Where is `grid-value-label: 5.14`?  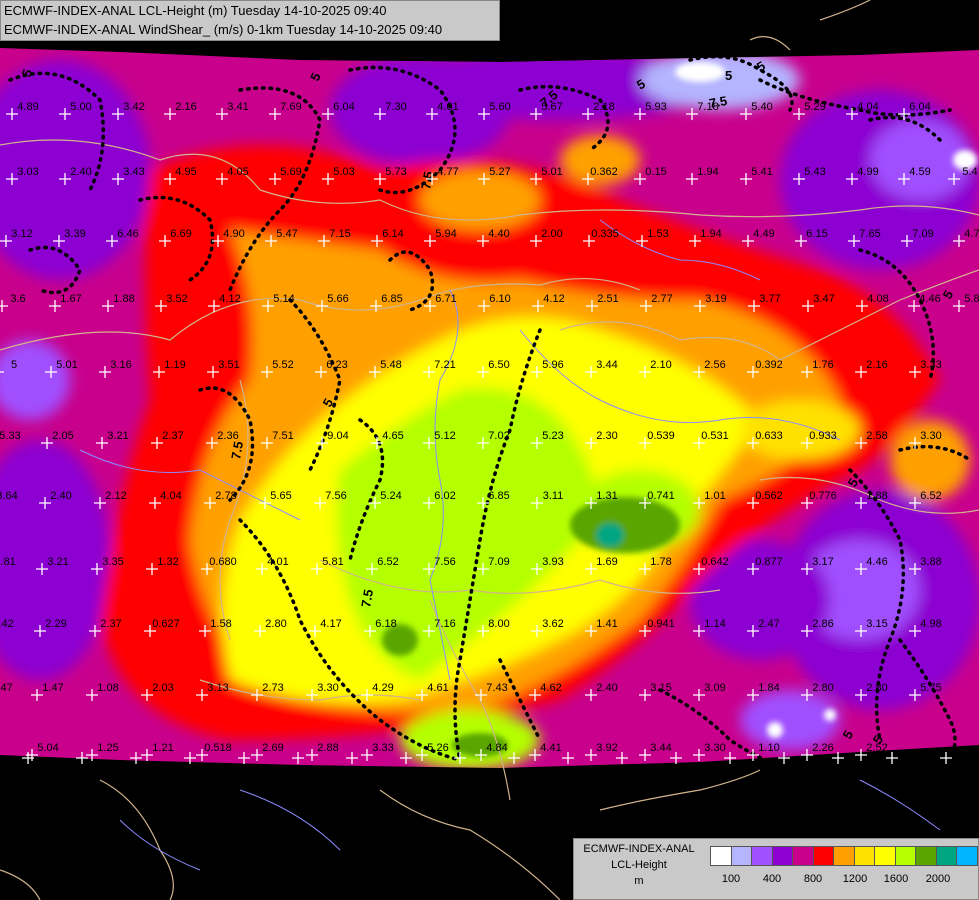
grid-value-label: 5.14 is located at coordinates (283, 299).